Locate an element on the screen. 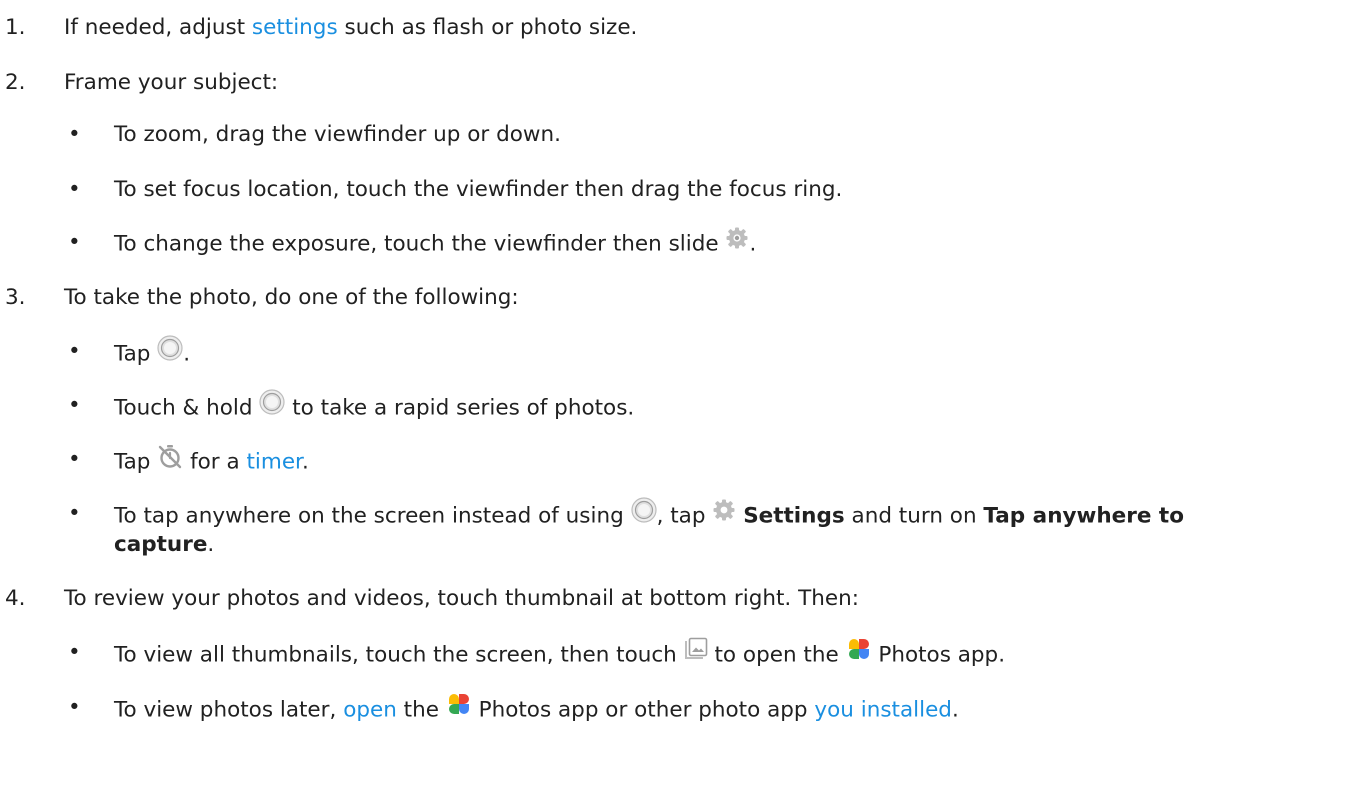  step-number: 3. is located at coordinates (15, 297).